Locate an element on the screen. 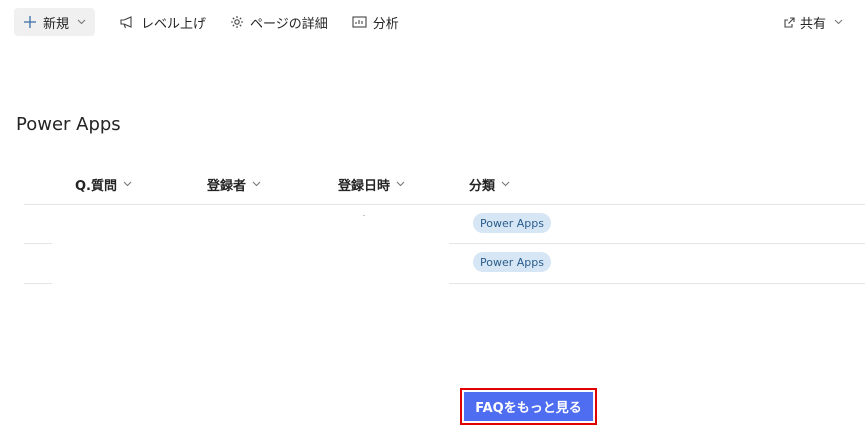 The width and height of the screenshot is (865, 440). command-bar: 新規 レベル上げ ページの詳細 分析 共有 is located at coordinates (432, 22).